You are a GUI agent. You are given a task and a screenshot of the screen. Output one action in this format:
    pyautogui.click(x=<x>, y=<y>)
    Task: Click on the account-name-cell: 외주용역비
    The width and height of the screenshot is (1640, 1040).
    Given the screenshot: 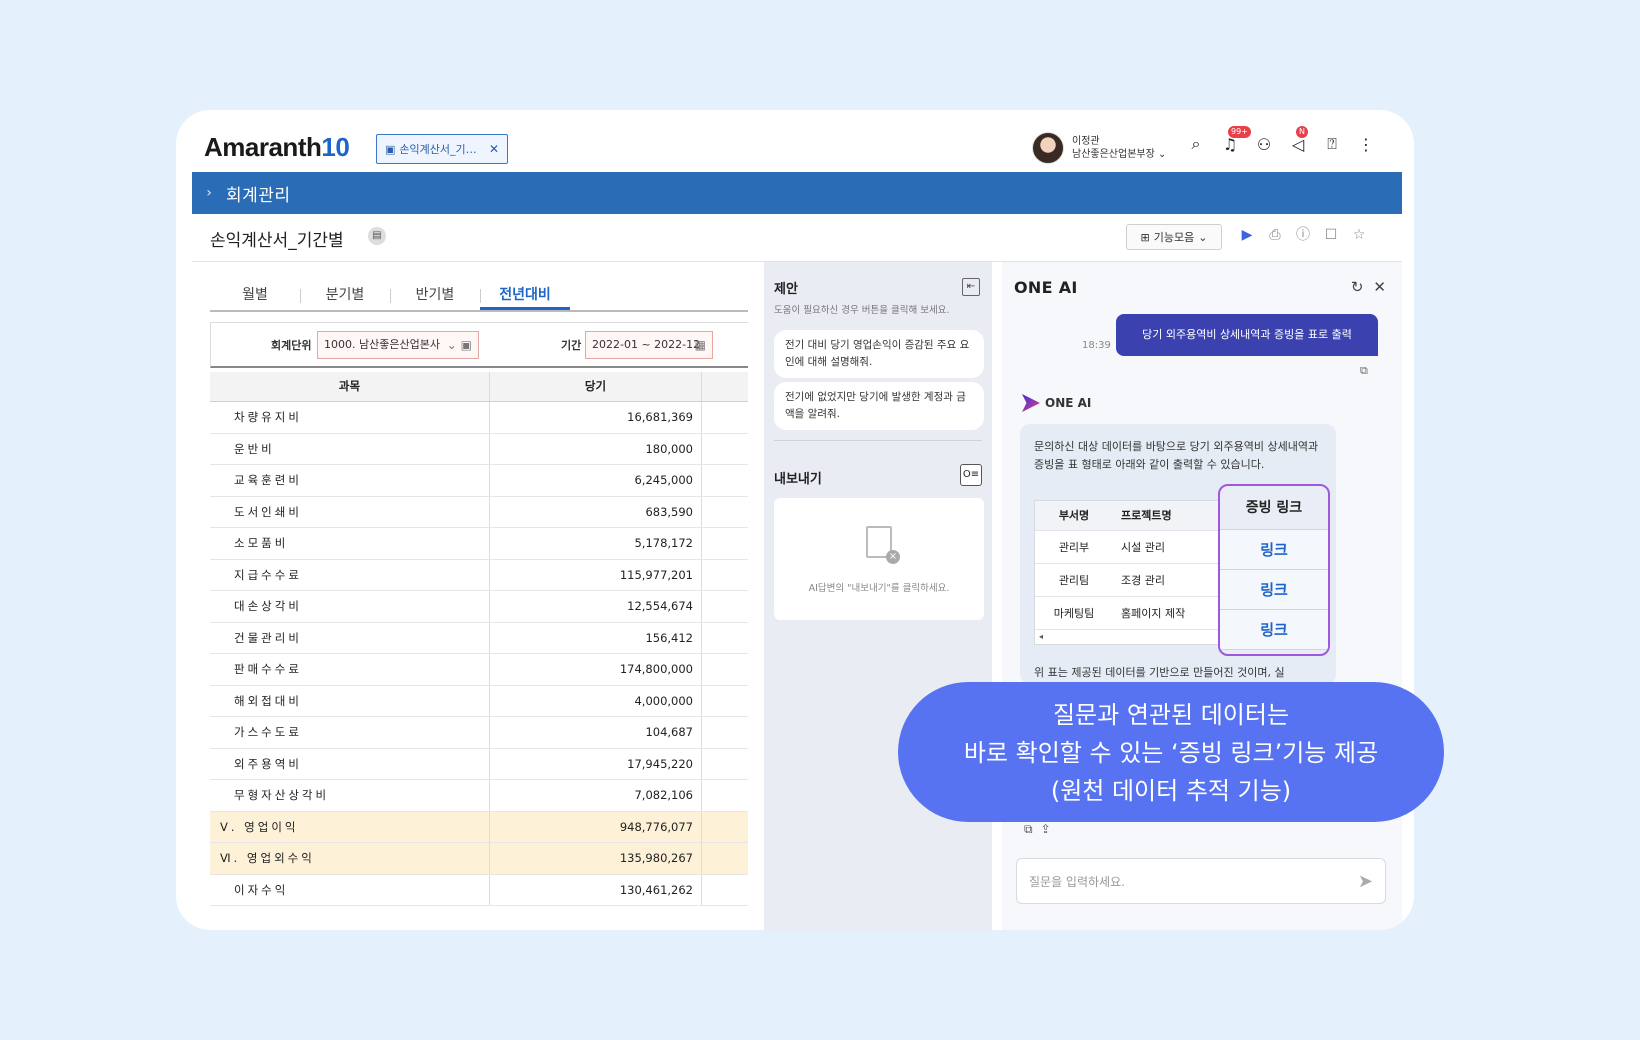 What is the action you would take?
    pyautogui.click(x=350, y=763)
    